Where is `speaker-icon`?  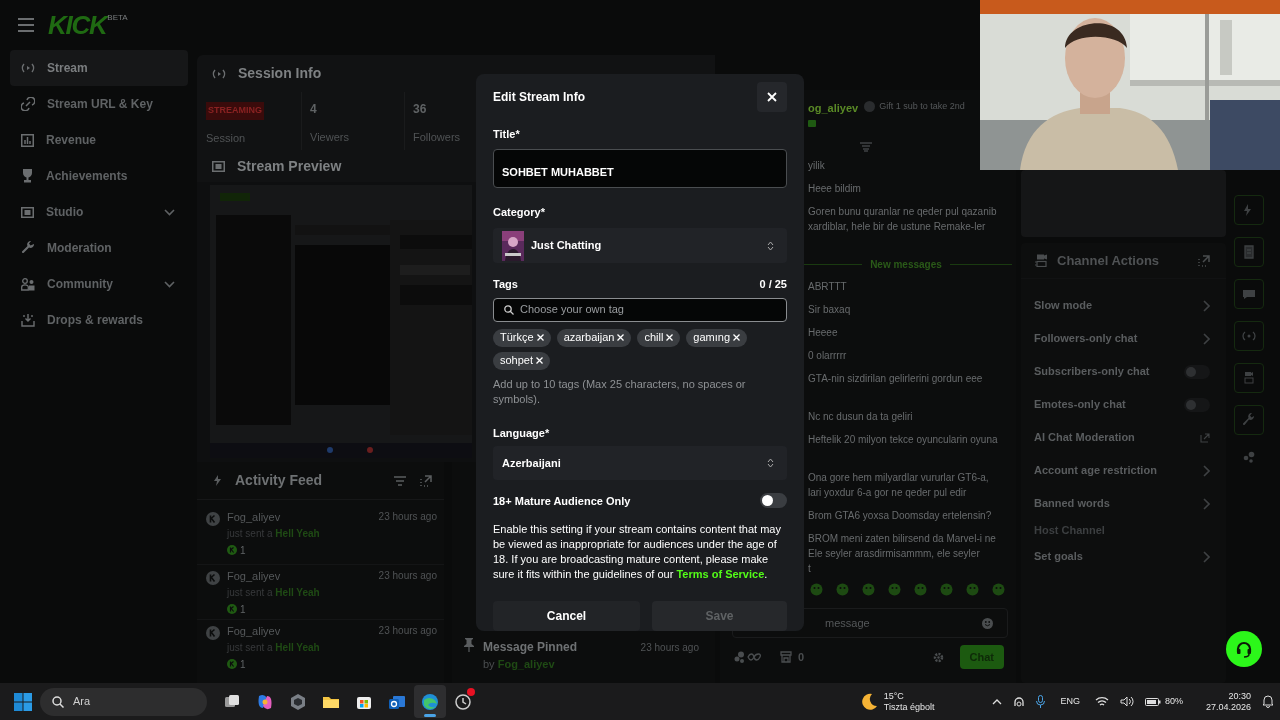 speaker-icon is located at coordinates (1126, 701).